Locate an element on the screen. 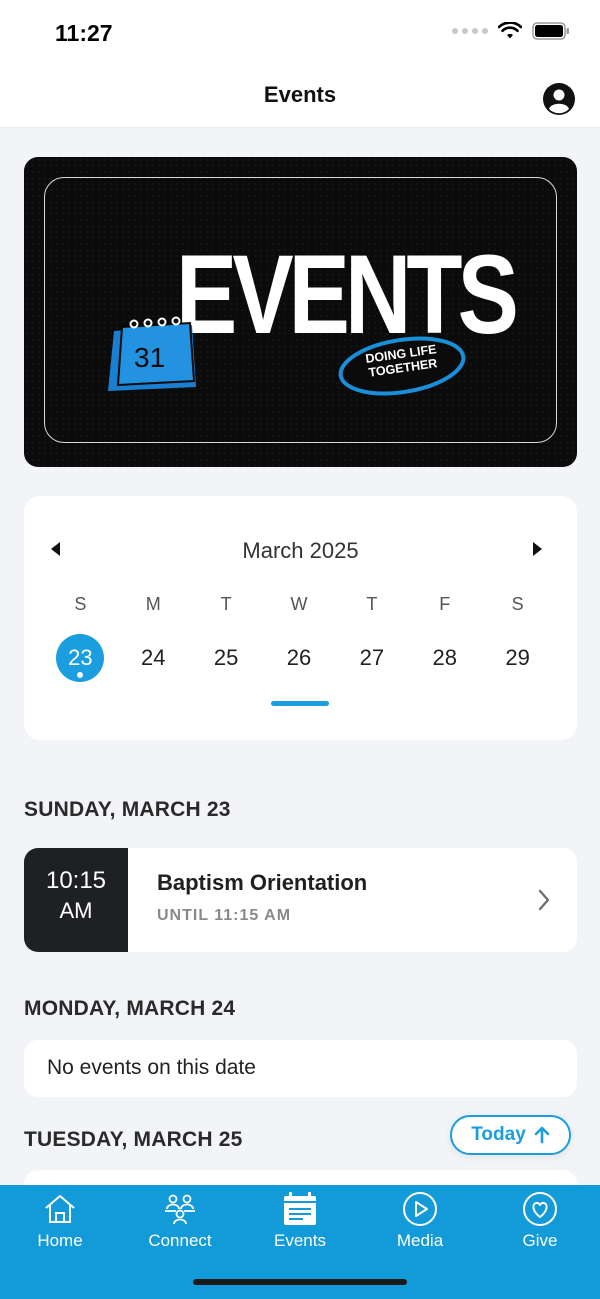  people-icon is located at coordinates (180, 1209).